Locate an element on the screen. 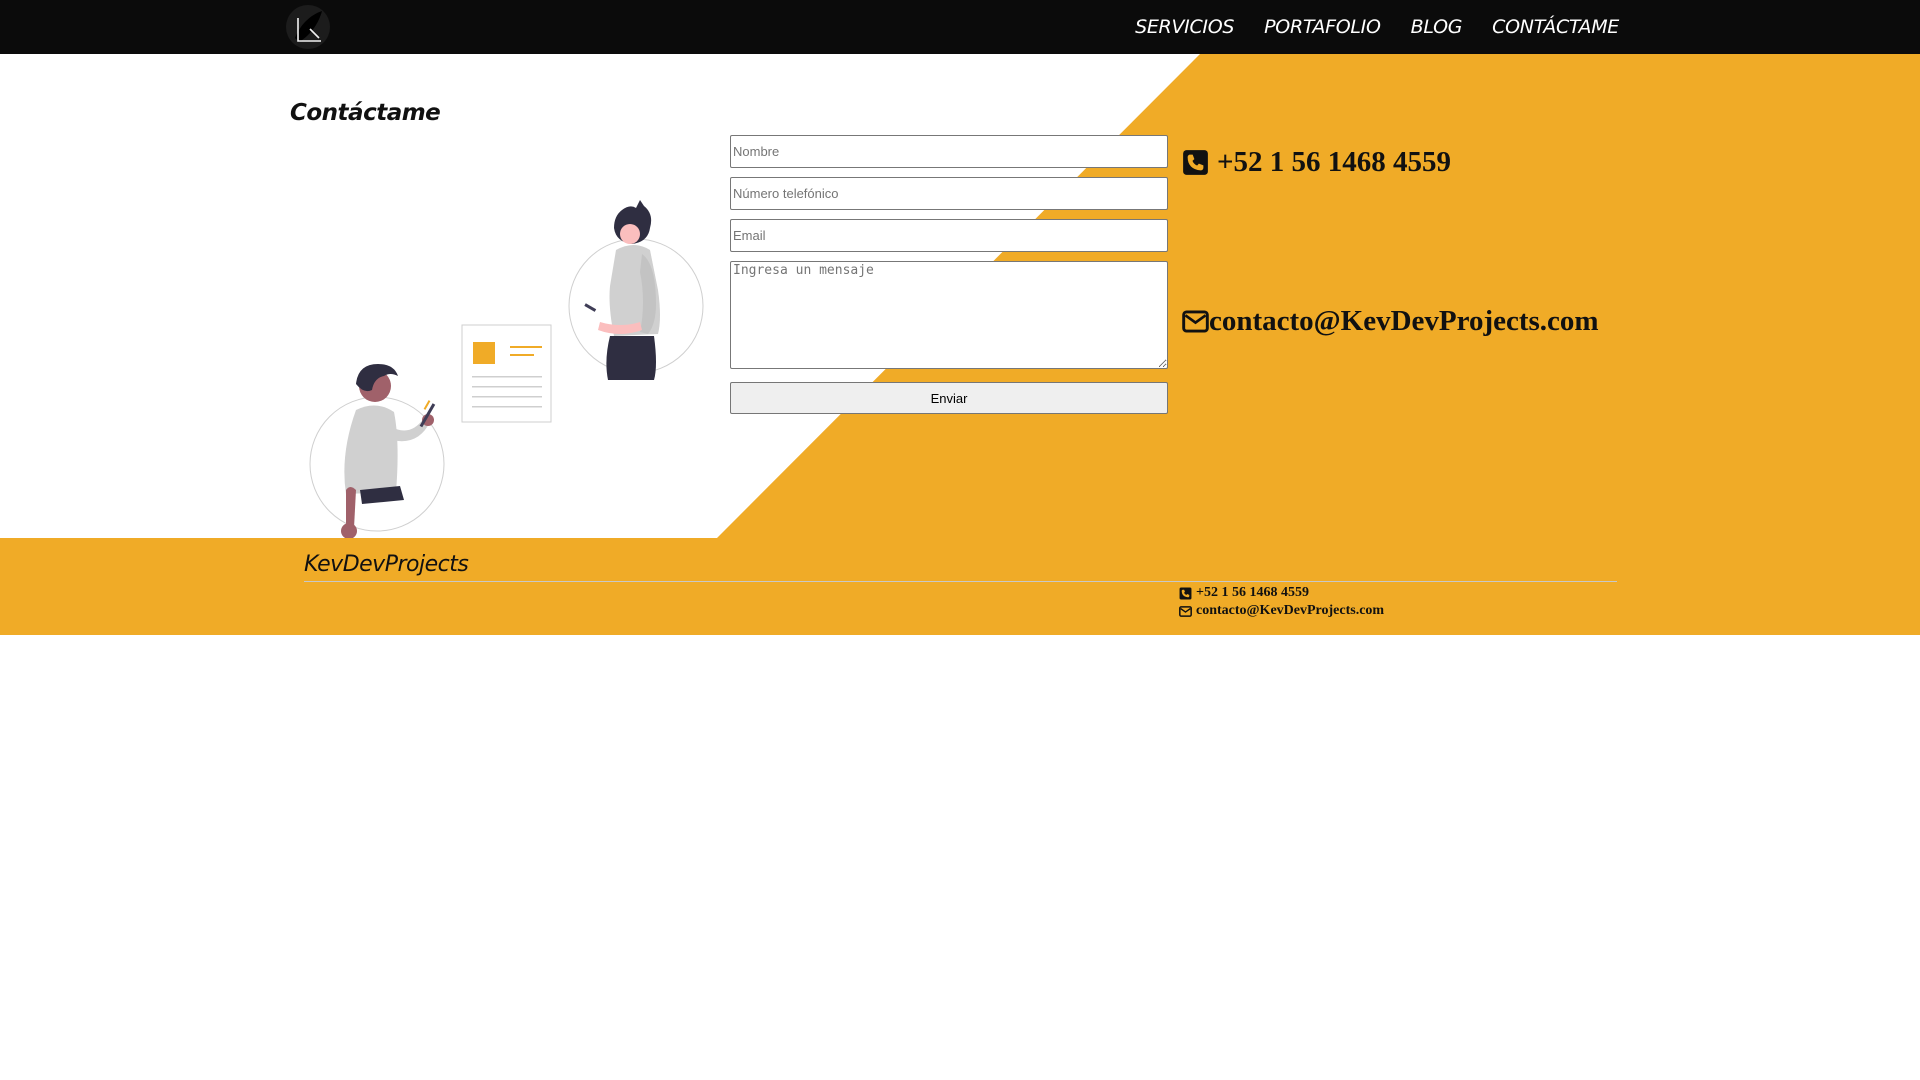 Image resolution: width=1920 pixels, height=1080 pixels. nav-link-portafolio: PORTAFOLIO is located at coordinates (1322, 27).